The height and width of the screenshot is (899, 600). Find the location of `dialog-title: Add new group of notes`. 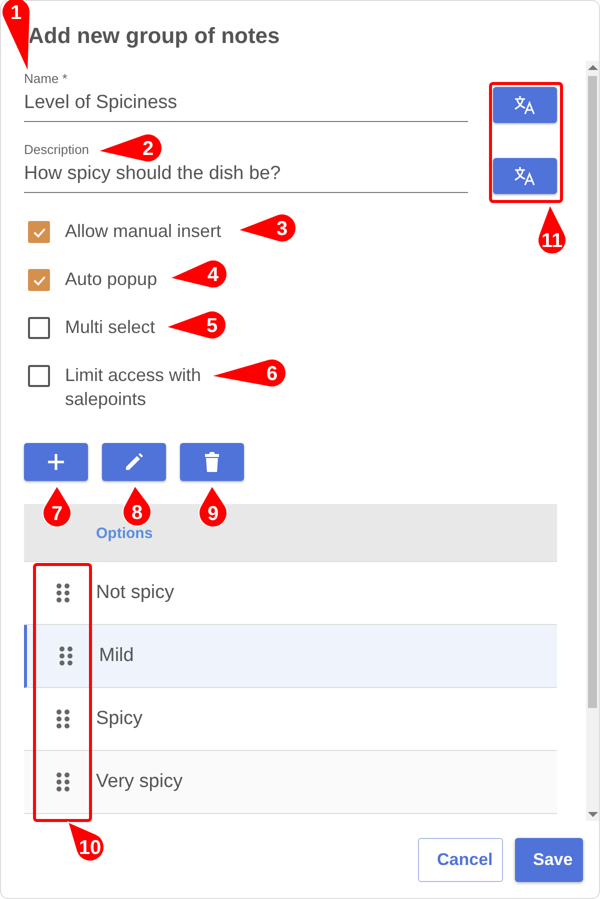

dialog-title: Add new group of notes is located at coordinates (154, 36).